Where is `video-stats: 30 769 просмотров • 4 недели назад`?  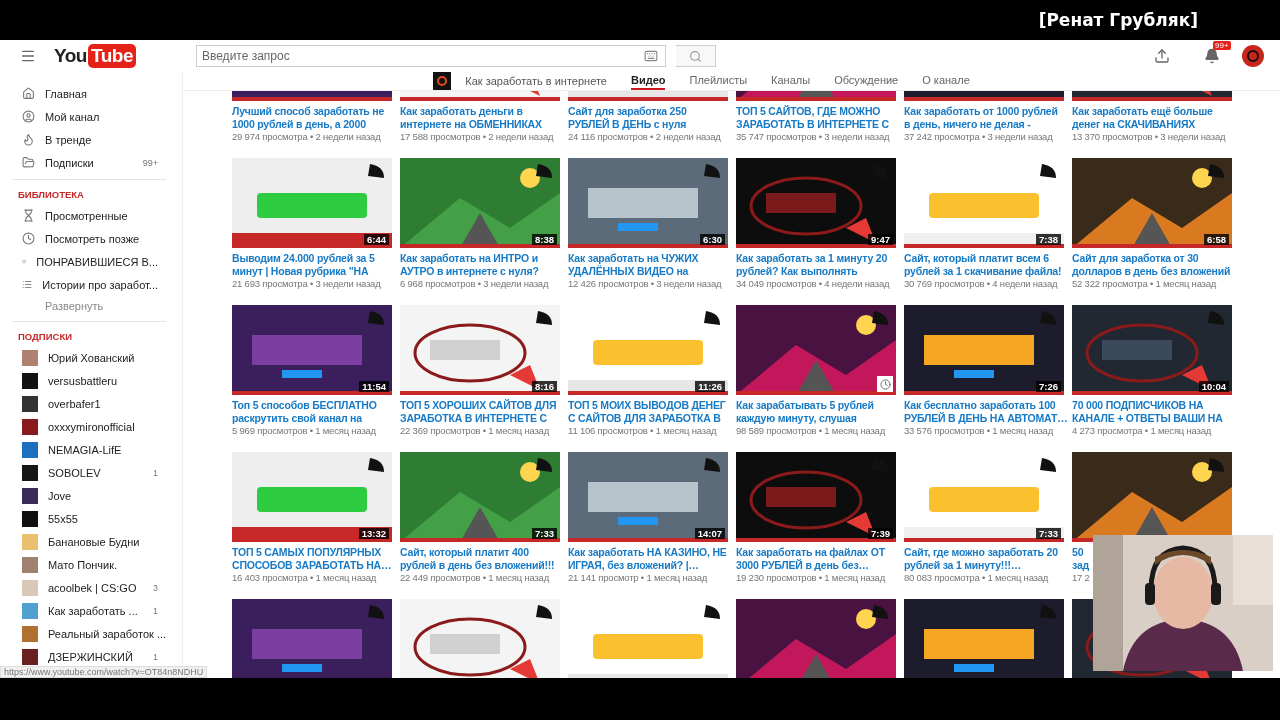
video-stats: 30 769 просмотров • 4 недели назад is located at coordinates (981, 283).